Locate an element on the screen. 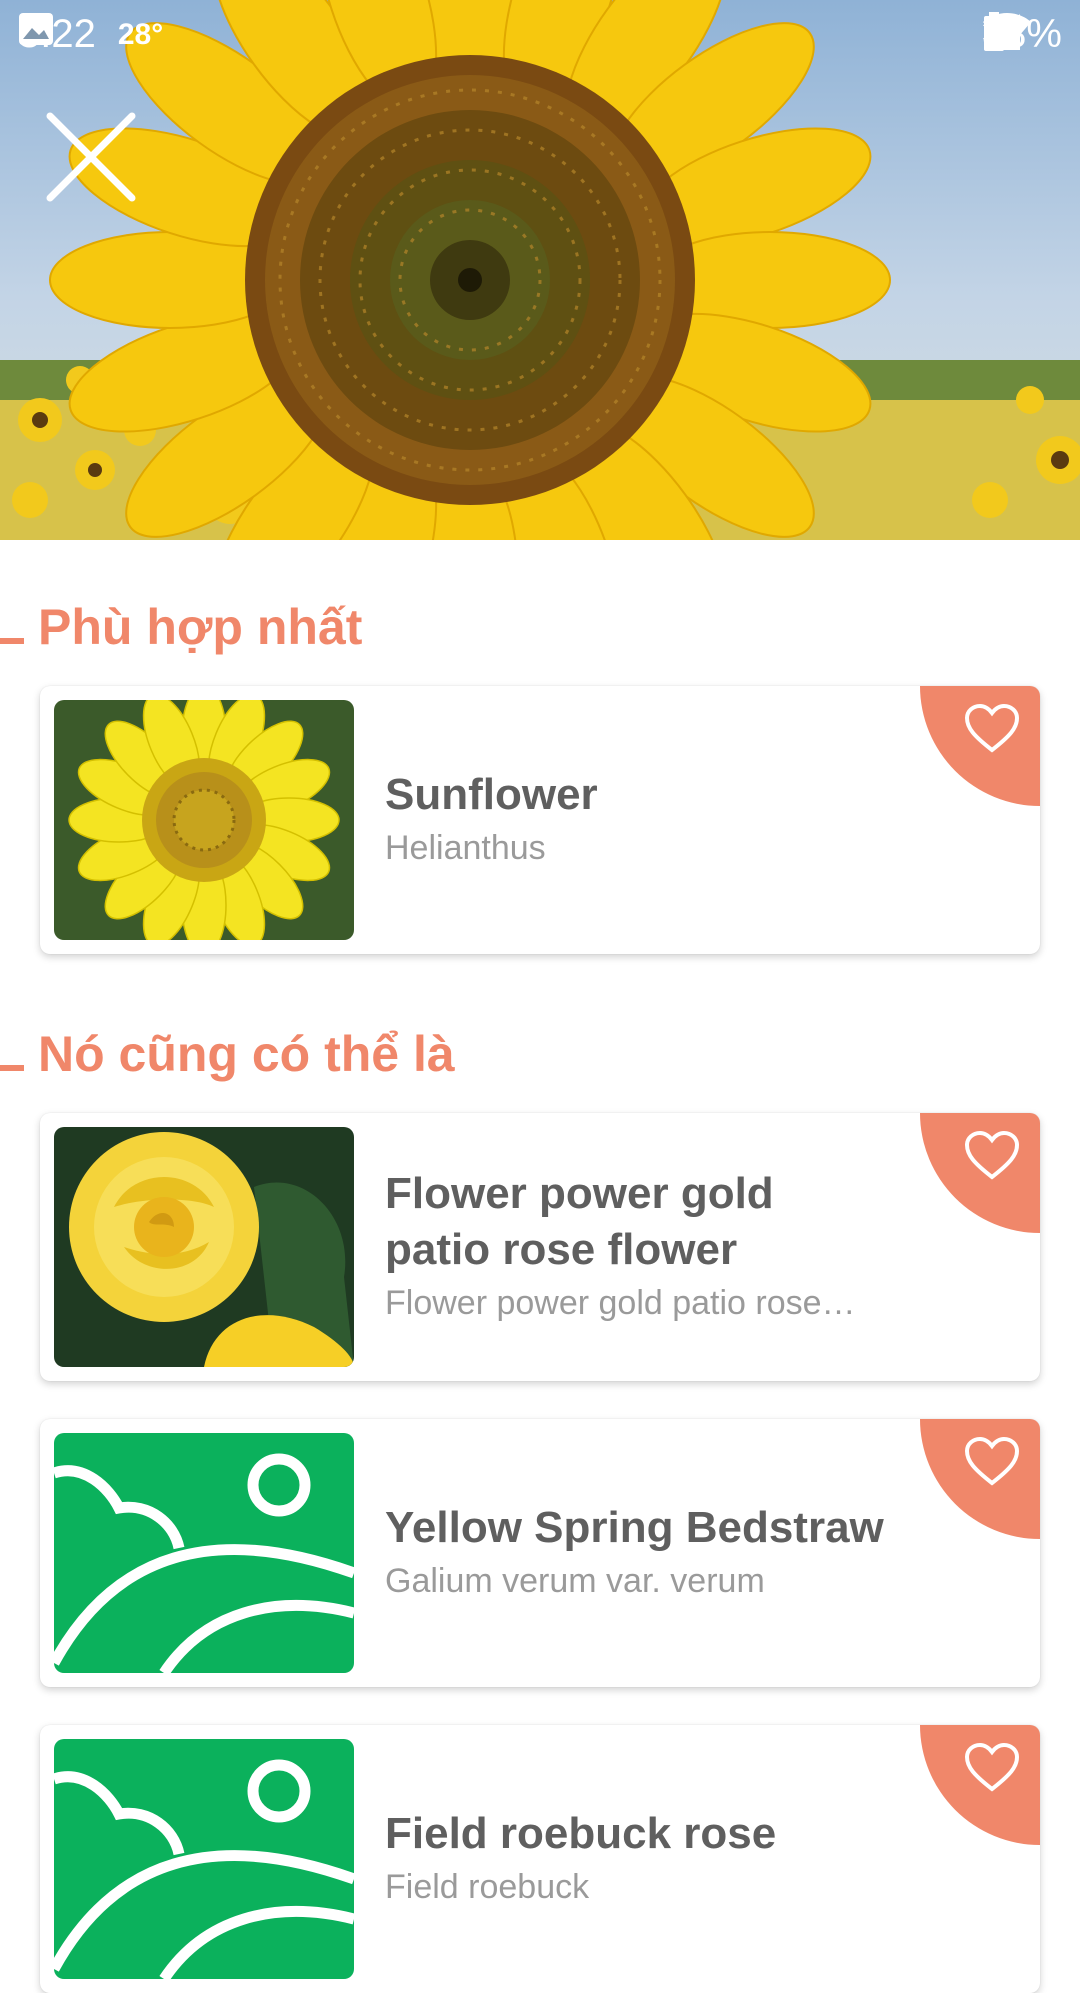 Image resolution: width=1080 pixels, height=1993 pixels. sunflower-photo is located at coordinates (204, 820).